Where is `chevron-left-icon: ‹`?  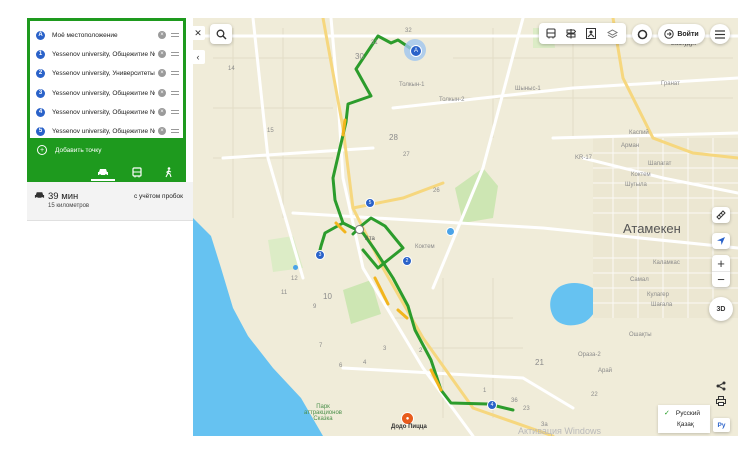 chevron-left-icon: ‹ is located at coordinates (198, 57).